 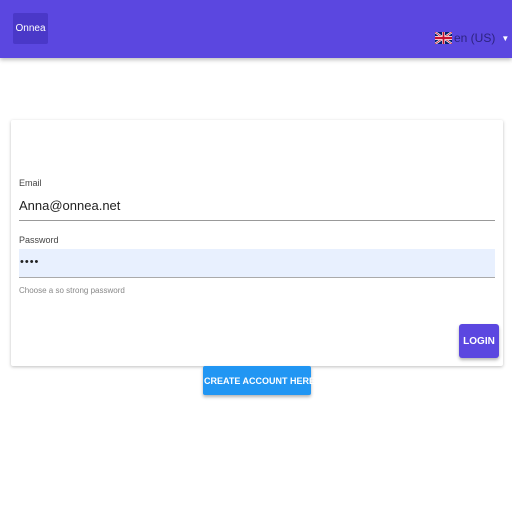 I want to click on brand-logo: Onnea, so click(x=30, y=28).